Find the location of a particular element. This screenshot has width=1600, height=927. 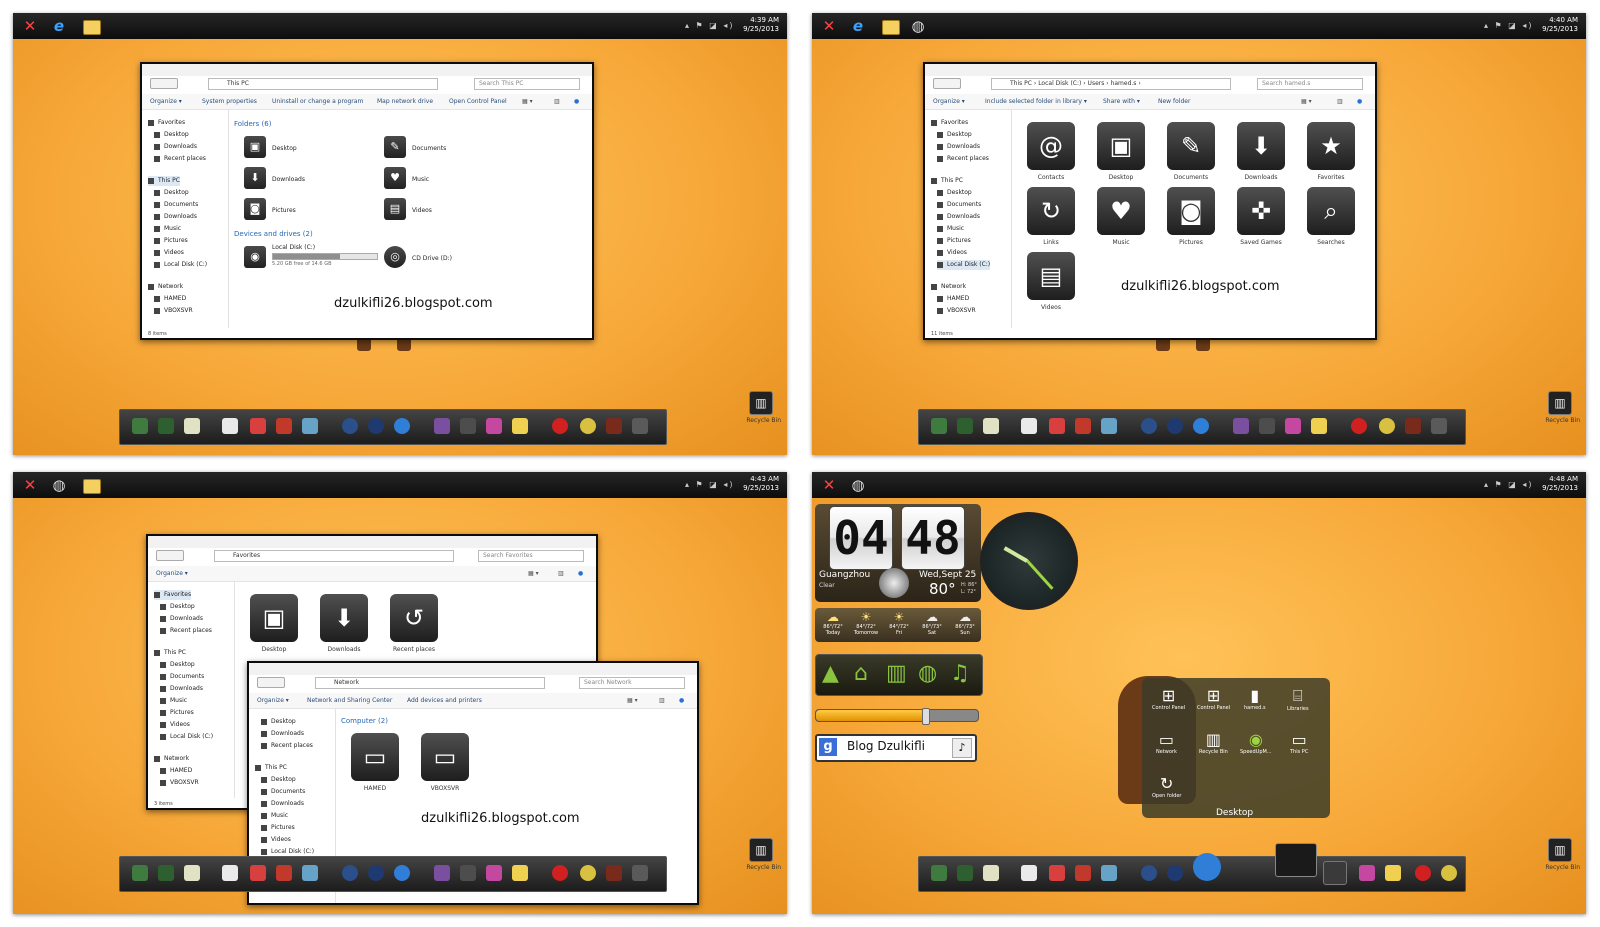

stack-desktop-icon is located at coordinates (1296, 860).